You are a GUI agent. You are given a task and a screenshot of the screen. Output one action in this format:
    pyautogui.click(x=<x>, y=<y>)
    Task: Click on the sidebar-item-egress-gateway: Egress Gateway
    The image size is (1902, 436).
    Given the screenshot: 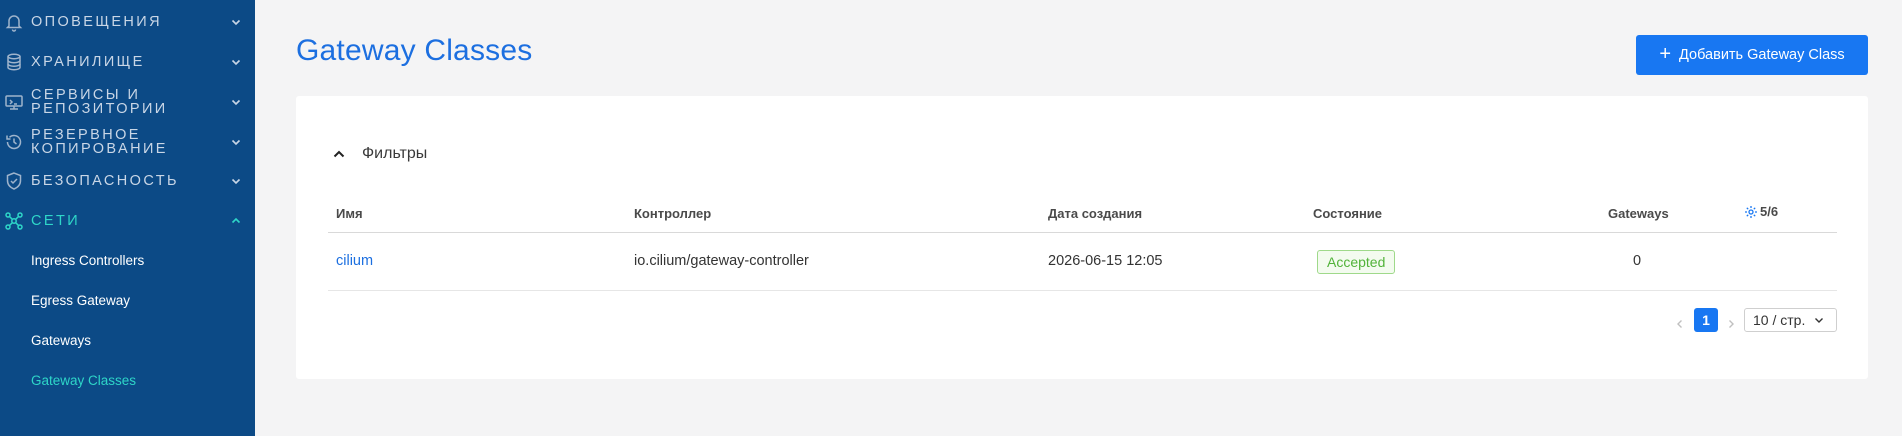 What is the action you would take?
    pyautogui.click(x=80, y=300)
    